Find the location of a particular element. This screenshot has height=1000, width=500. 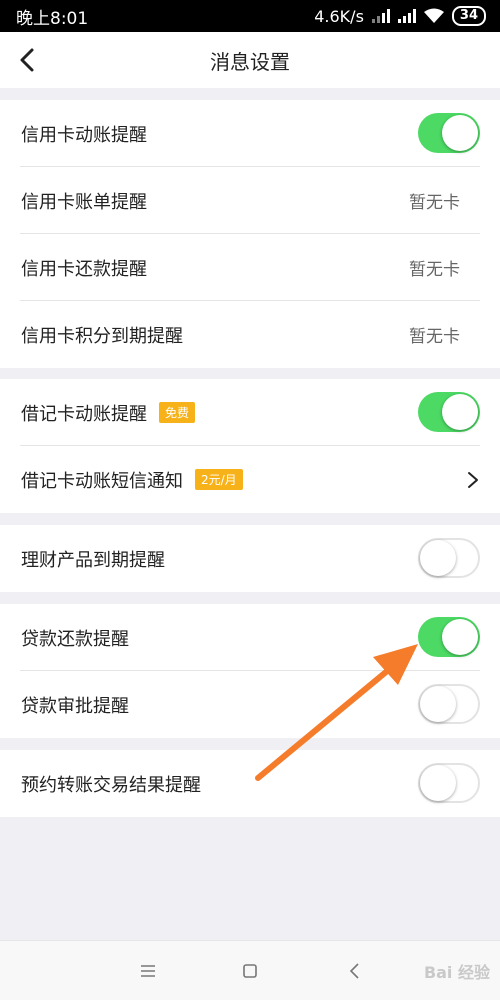

row-label: 信用卡还款提醒 is located at coordinates (84, 269).